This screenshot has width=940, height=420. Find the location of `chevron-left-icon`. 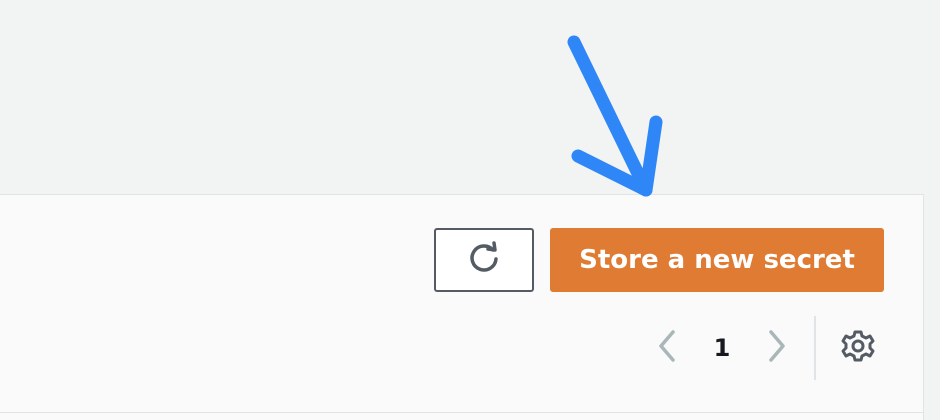

chevron-left-icon is located at coordinates (667, 348).